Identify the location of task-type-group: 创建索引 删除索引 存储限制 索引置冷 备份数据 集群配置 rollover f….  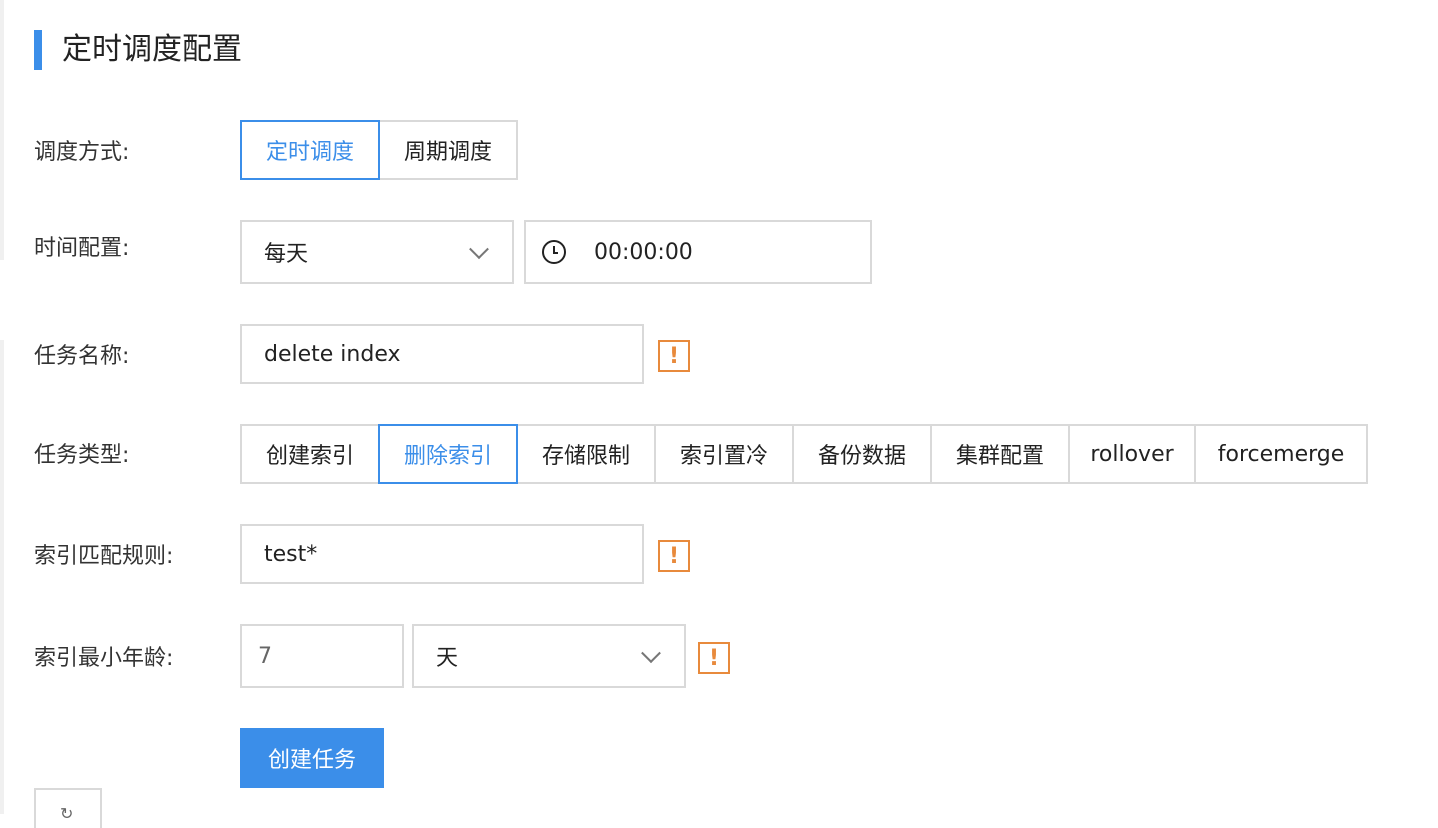
(804, 454).